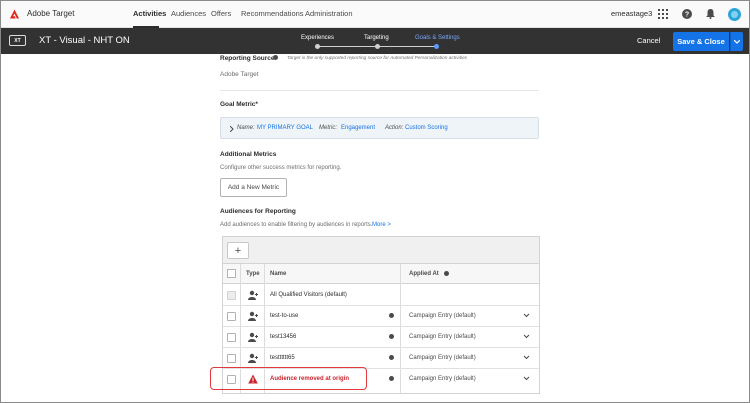 The width and height of the screenshot is (750, 403). Describe the element at coordinates (381, 316) in the screenshot. I see `table-row: test-to-use Campaign Entry (default)` at that location.